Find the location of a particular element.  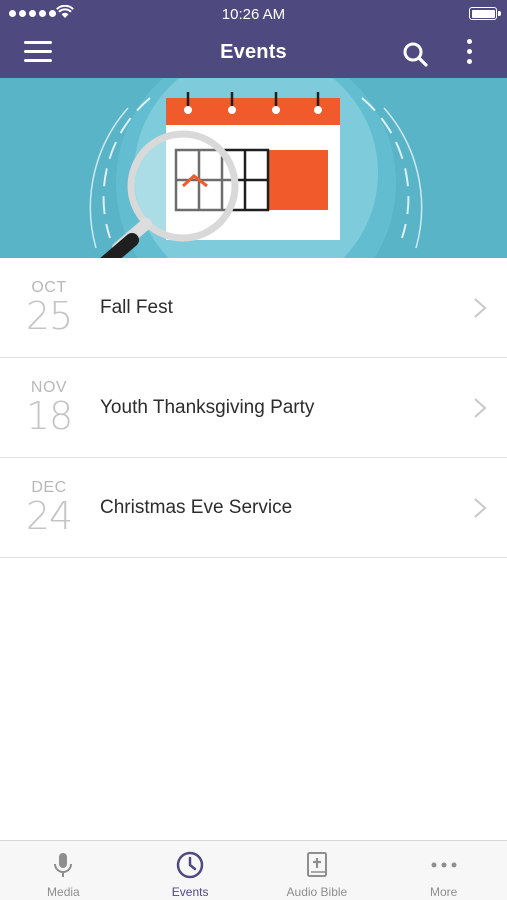

tab-label: Audio Bible is located at coordinates (317, 892).